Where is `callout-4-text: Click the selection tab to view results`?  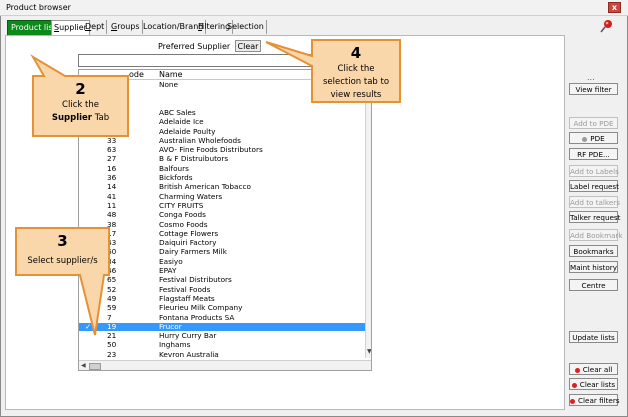
callout-4-text: Click the selection tab to view results is located at coordinates (356, 82).